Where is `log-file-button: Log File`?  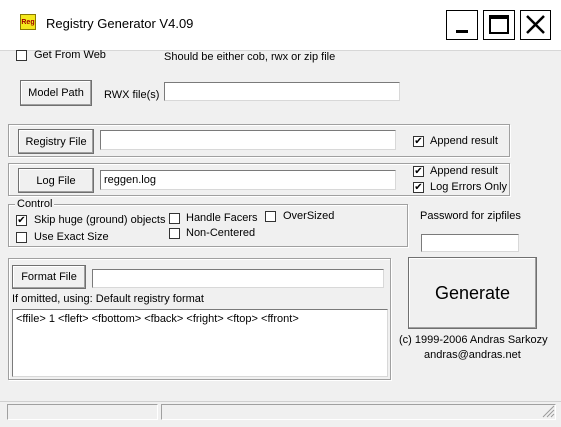 log-file-button: Log File is located at coordinates (56, 180).